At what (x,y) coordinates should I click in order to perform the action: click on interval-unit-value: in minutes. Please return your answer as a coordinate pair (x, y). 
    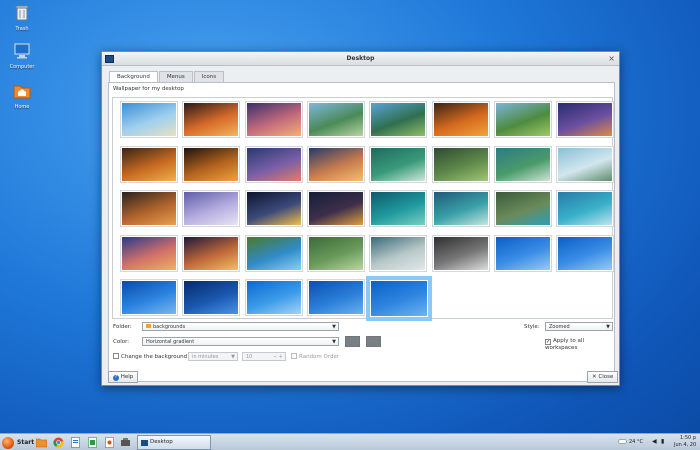
    Looking at the image, I should click on (205, 357).